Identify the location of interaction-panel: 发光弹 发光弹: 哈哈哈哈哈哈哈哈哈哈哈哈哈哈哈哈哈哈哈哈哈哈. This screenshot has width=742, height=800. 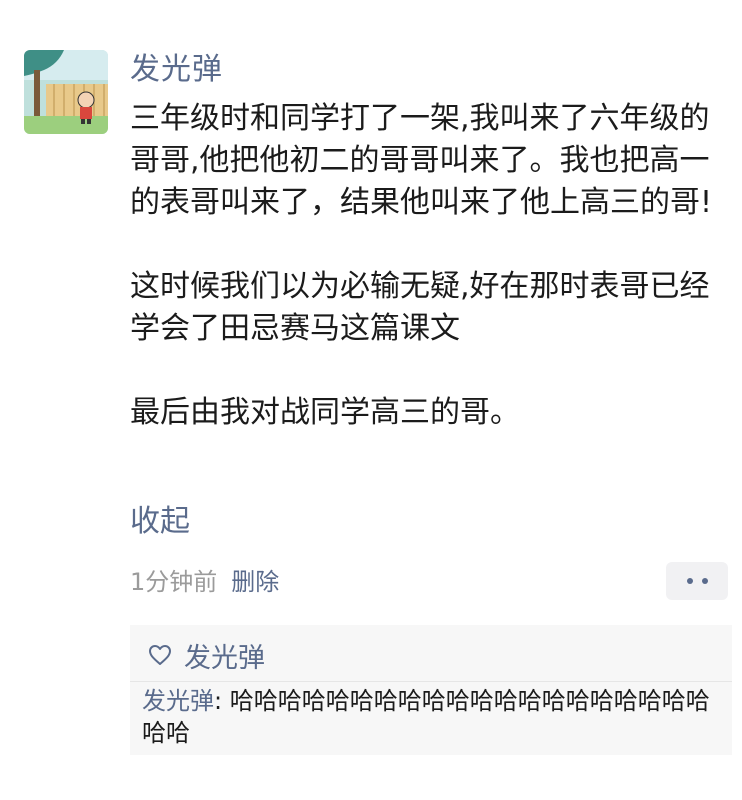
(431, 690).